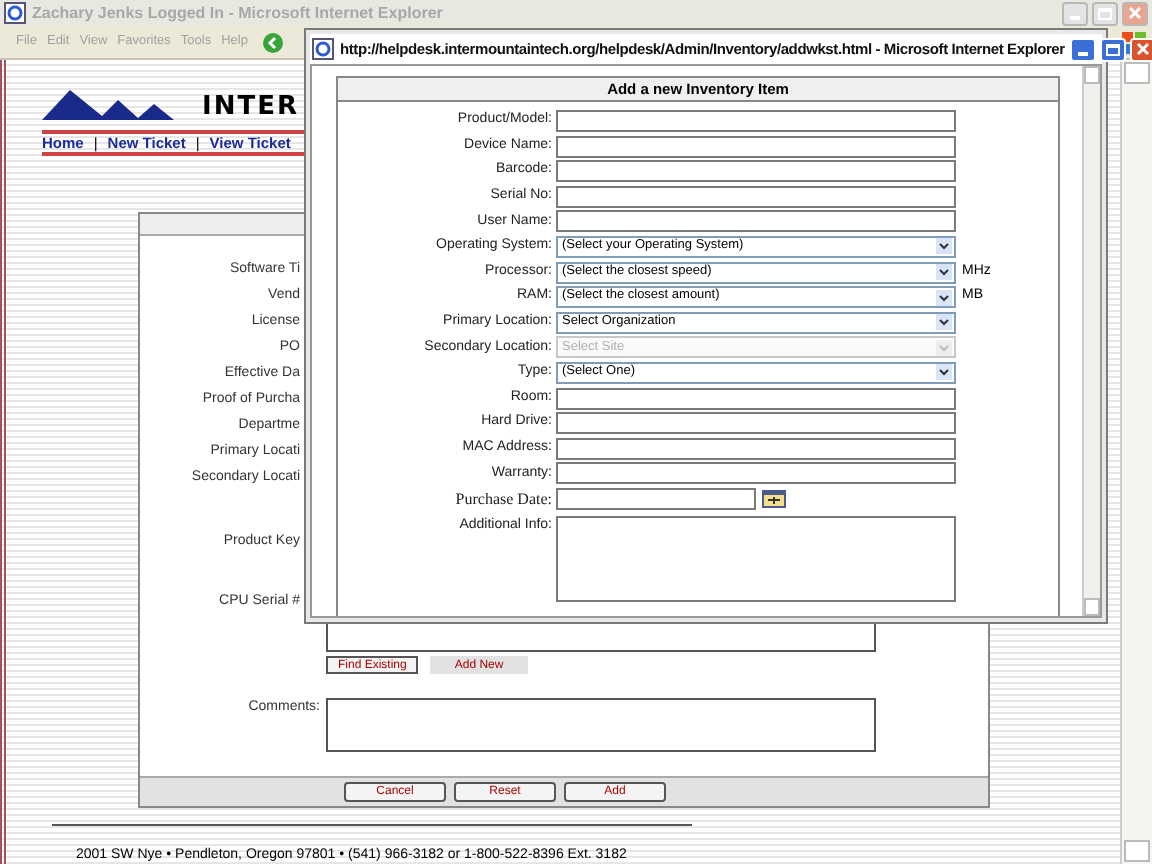  I want to click on site-logo-text: INTER, so click(250, 107).